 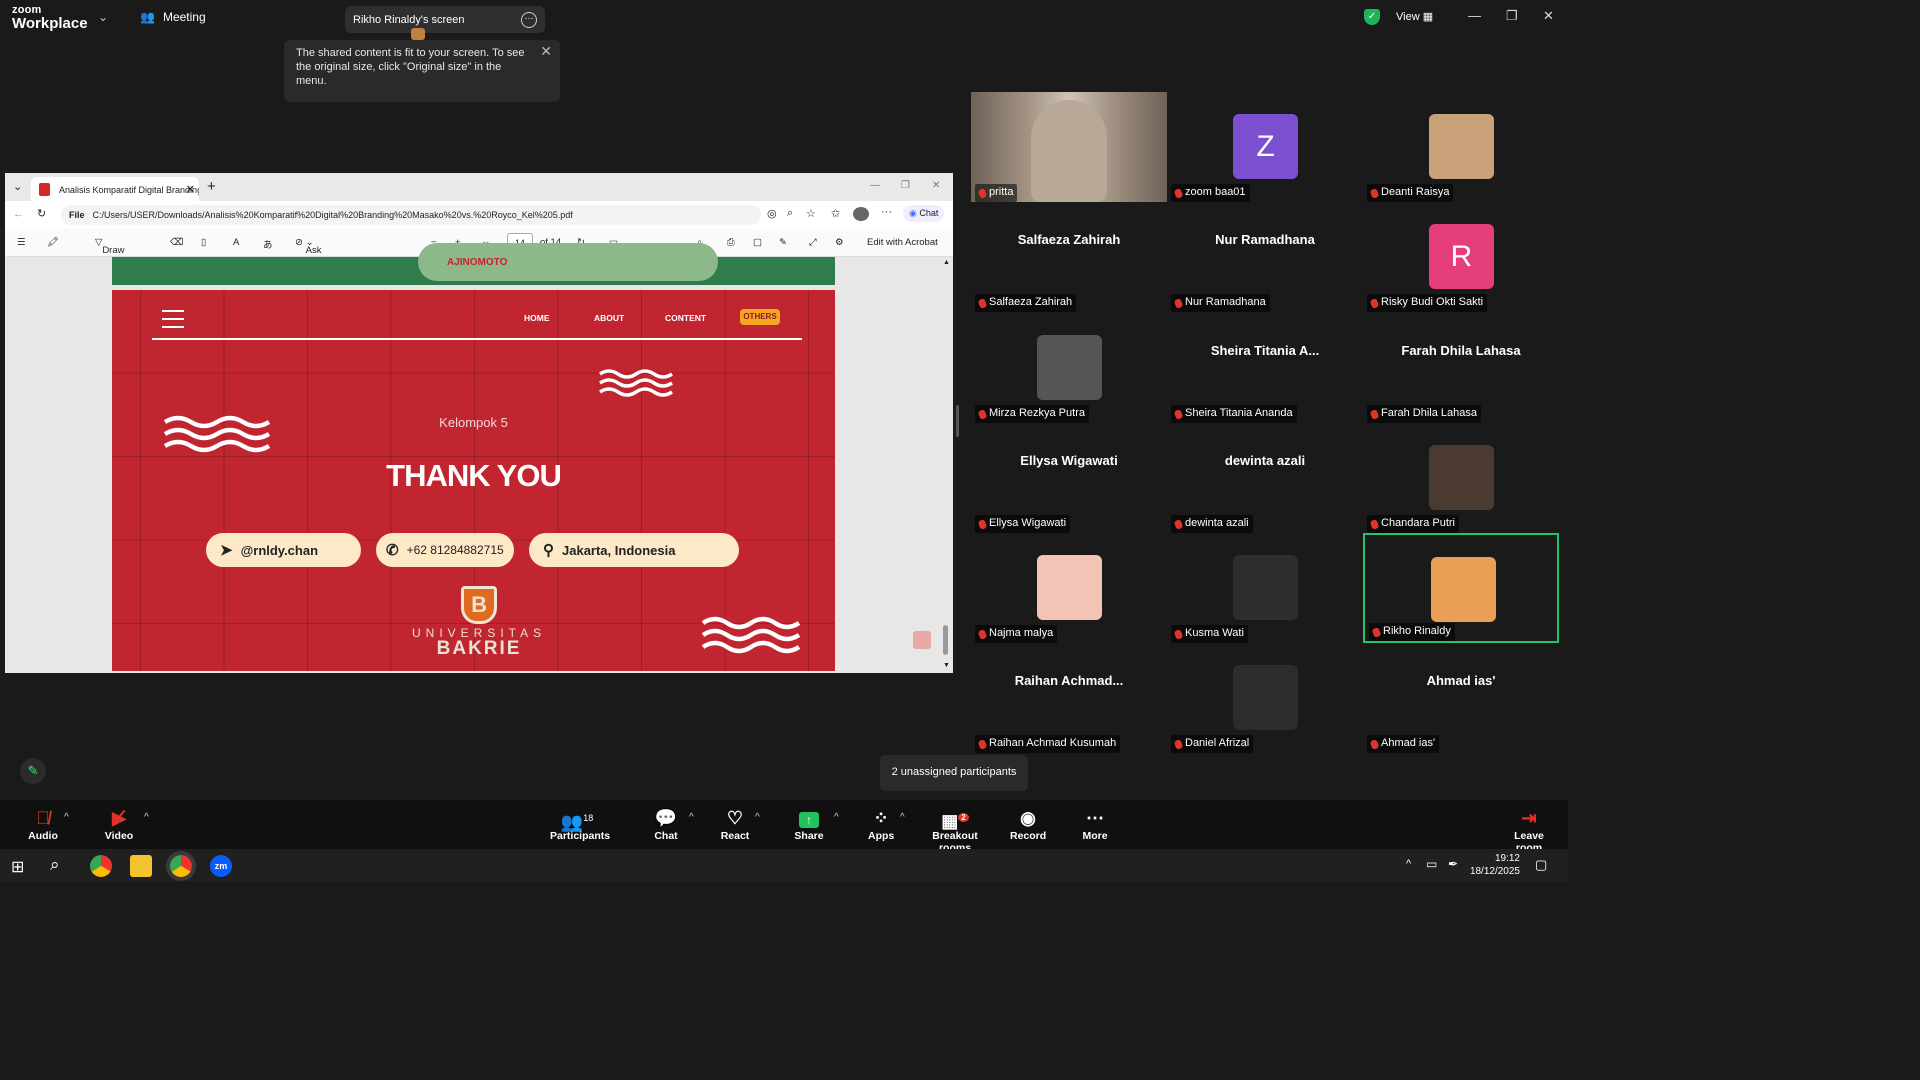 I want to click on favorites-icon: ✩, so click(x=835, y=213).